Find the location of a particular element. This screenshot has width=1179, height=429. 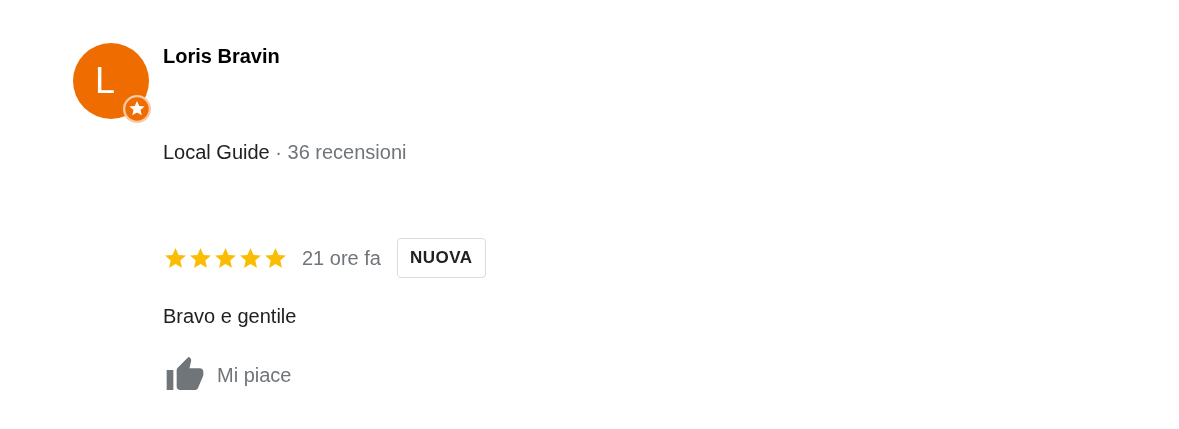

author-name: Loris Bravin is located at coordinates (221, 56).